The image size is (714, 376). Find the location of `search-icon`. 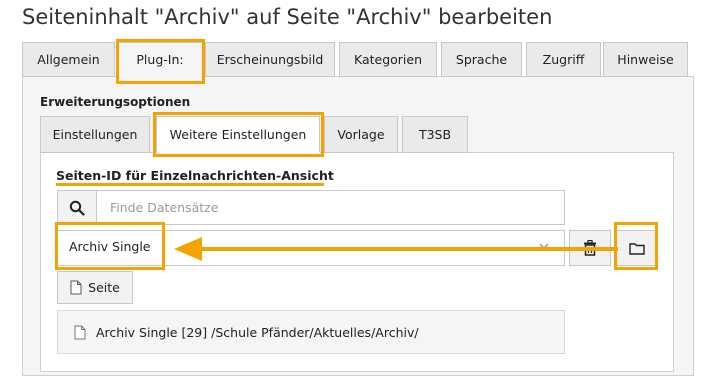

search-icon is located at coordinates (77, 208).